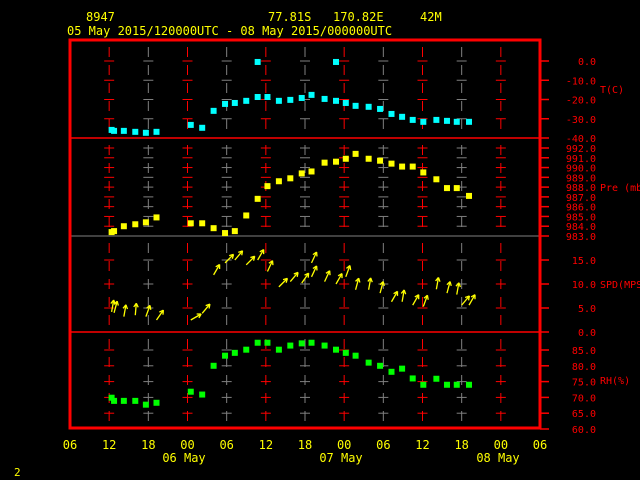 The height and width of the screenshot is (480, 640). Describe the element at coordinates (584, 367) in the screenshot. I see `y-tick-label: 80.0` at that location.